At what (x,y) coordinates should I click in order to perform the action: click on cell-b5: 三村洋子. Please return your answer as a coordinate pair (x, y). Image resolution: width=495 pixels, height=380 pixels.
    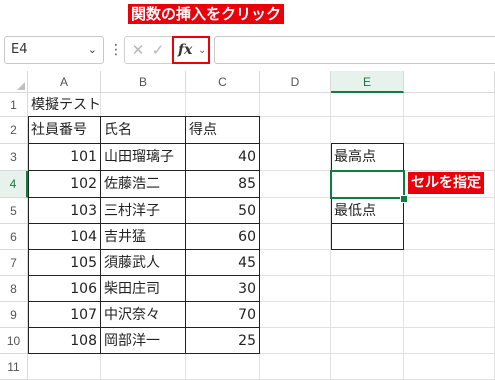
    Looking at the image, I should click on (143, 211).